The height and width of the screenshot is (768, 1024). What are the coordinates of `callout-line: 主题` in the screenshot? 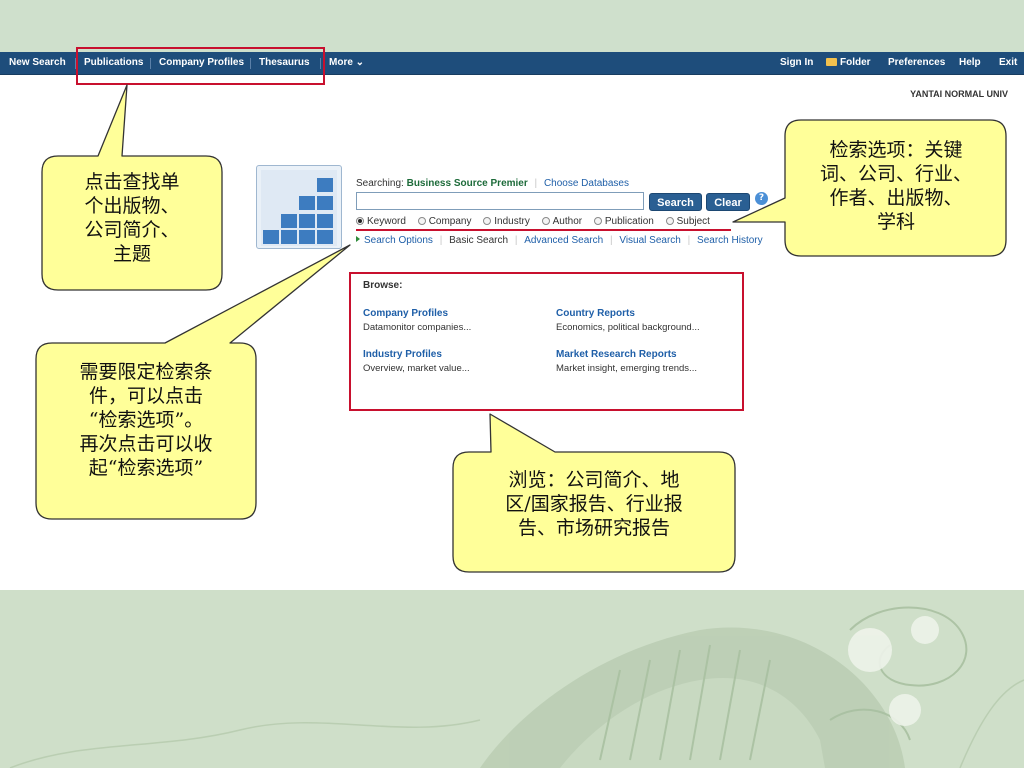 It's located at (131, 254).